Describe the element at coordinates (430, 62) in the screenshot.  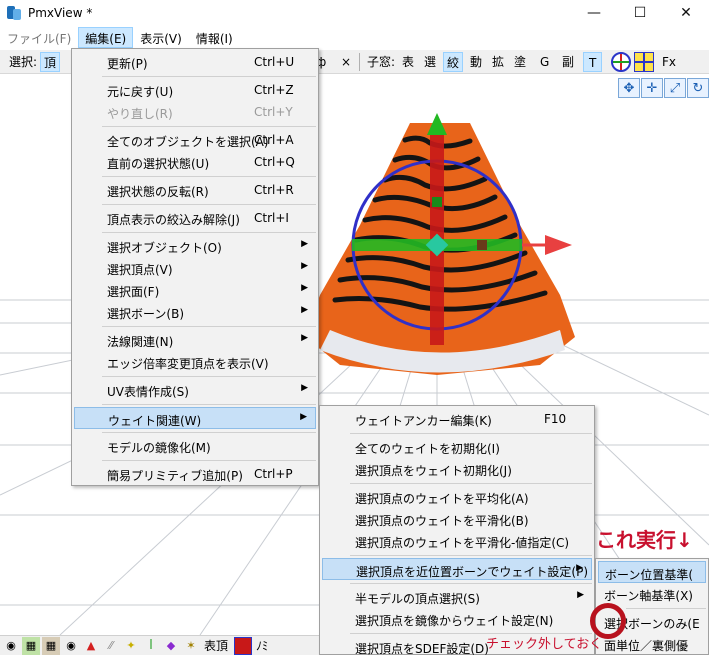
I see `toolbar-item-select: 選` at that location.